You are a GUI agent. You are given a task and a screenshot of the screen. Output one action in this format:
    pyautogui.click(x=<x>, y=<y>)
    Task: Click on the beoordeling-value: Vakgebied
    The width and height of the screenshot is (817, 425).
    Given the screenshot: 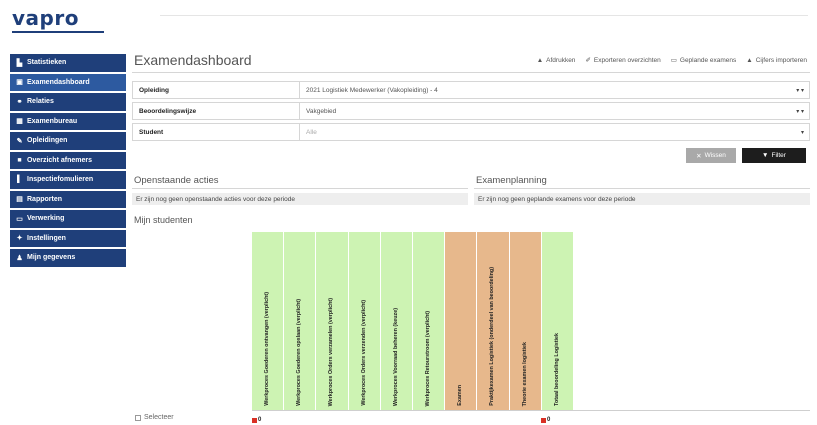 What is the action you would take?
    pyautogui.click(x=321, y=111)
    